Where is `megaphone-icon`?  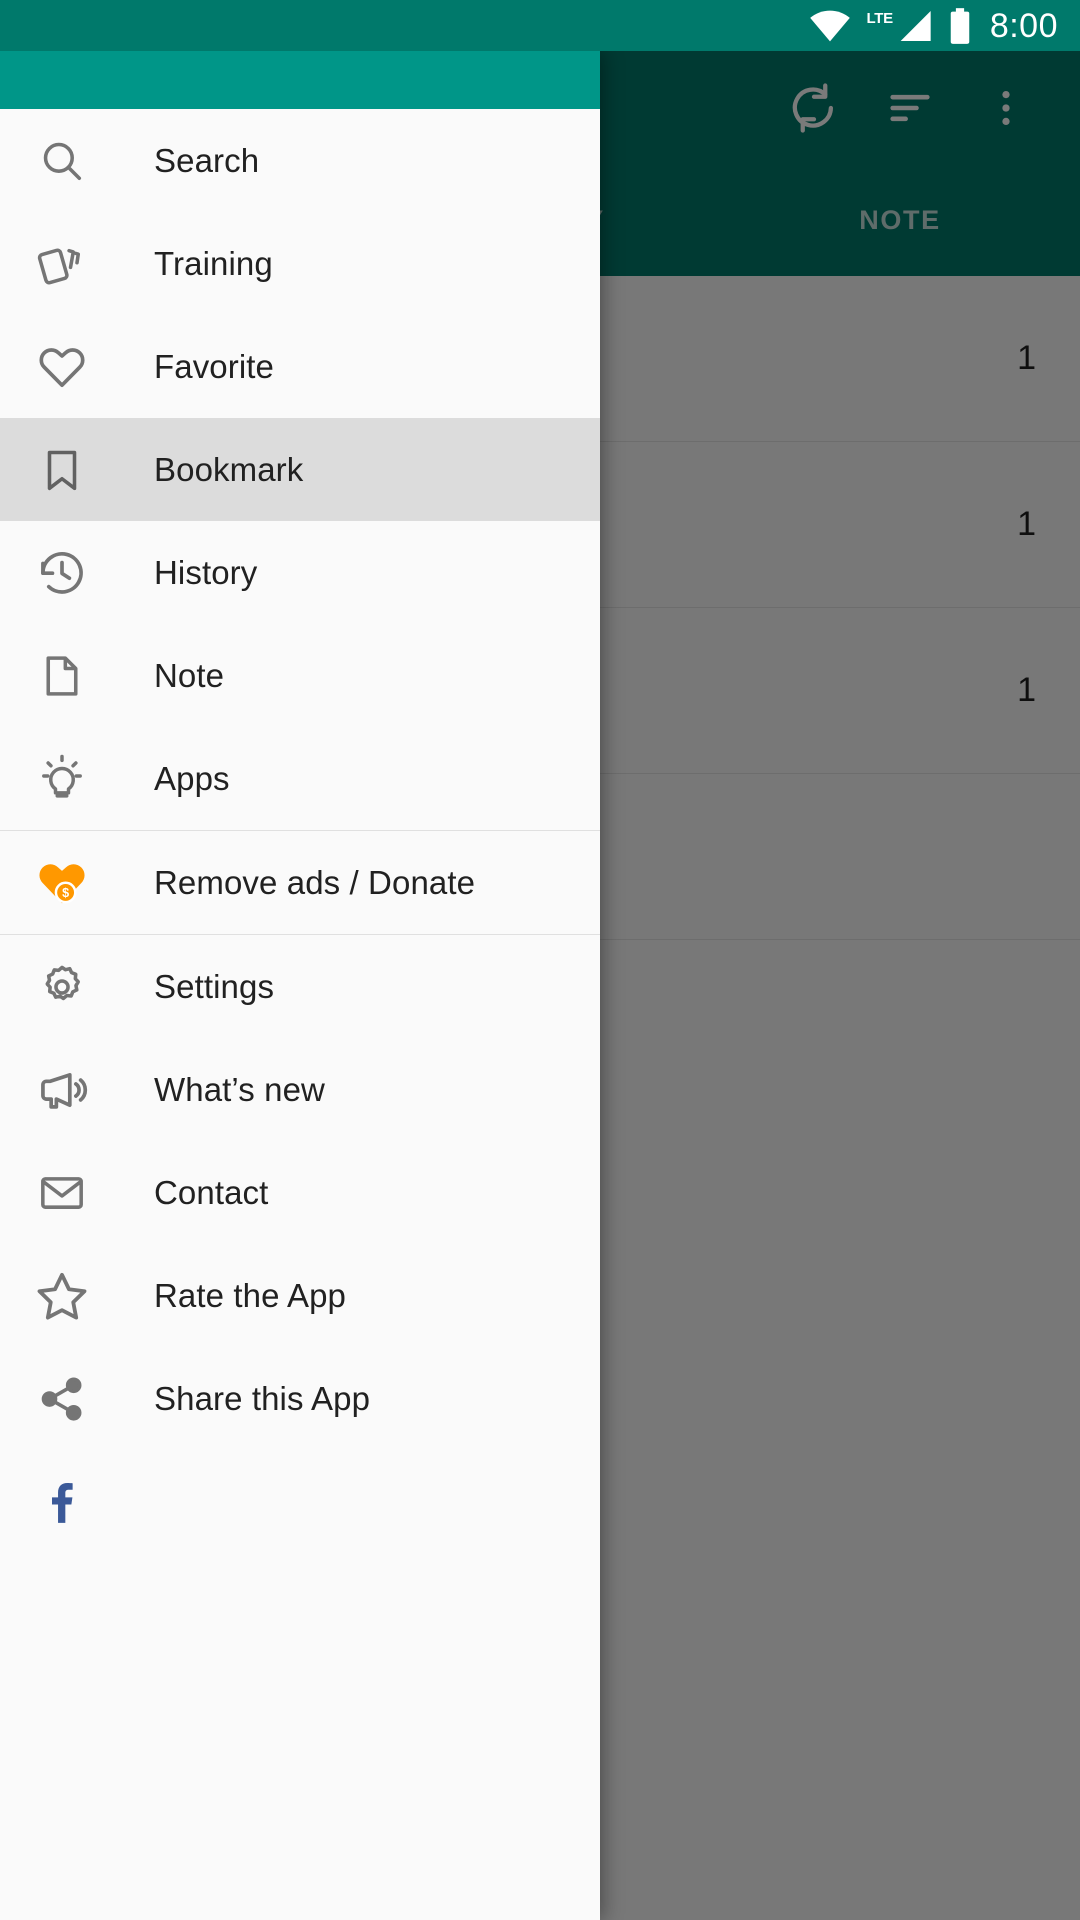 megaphone-icon is located at coordinates (62, 1090).